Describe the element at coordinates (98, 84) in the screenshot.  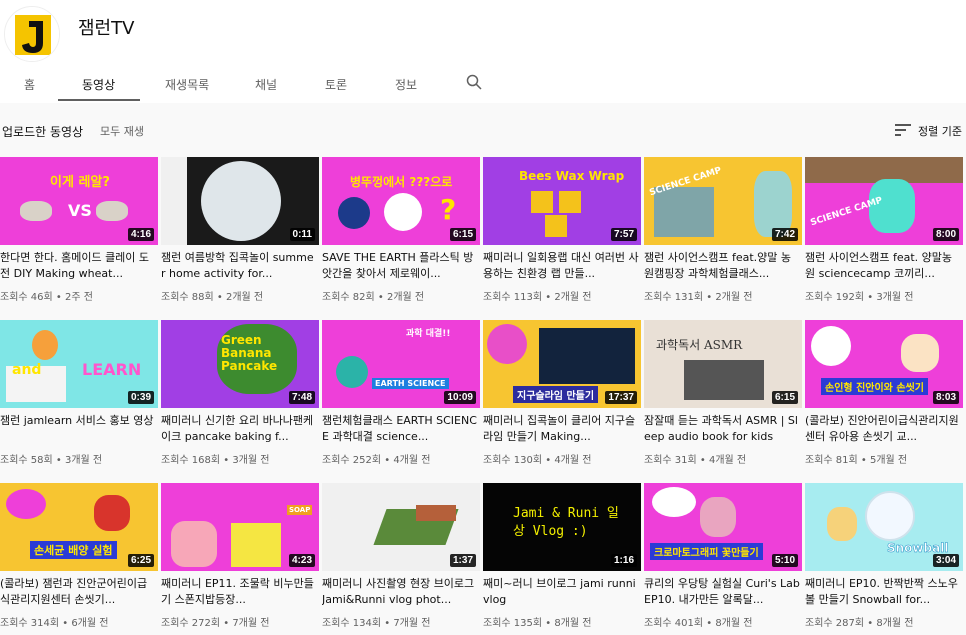
I see `tab-videos: 동영상` at that location.